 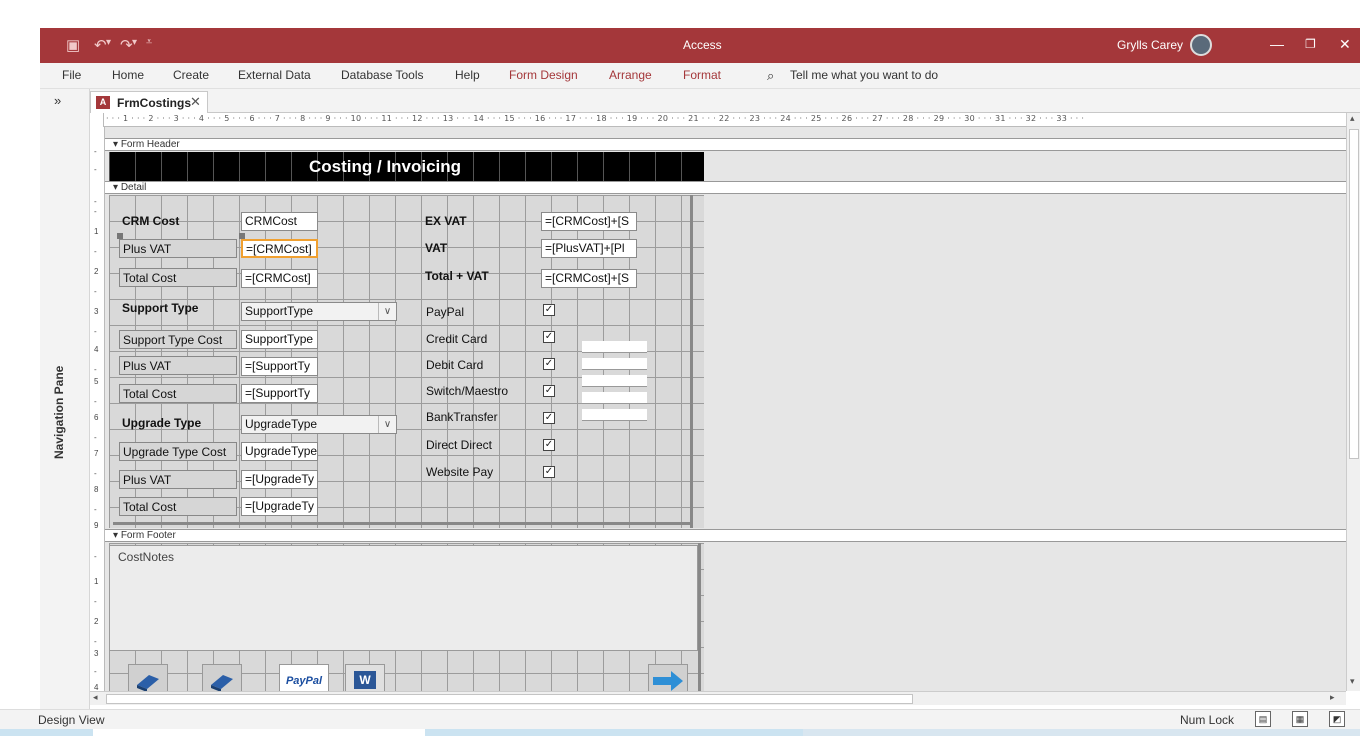 What do you see at coordinates (57, 100) in the screenshot?
I see `expand-nav-icon: »` at bounding box center [57, 100].